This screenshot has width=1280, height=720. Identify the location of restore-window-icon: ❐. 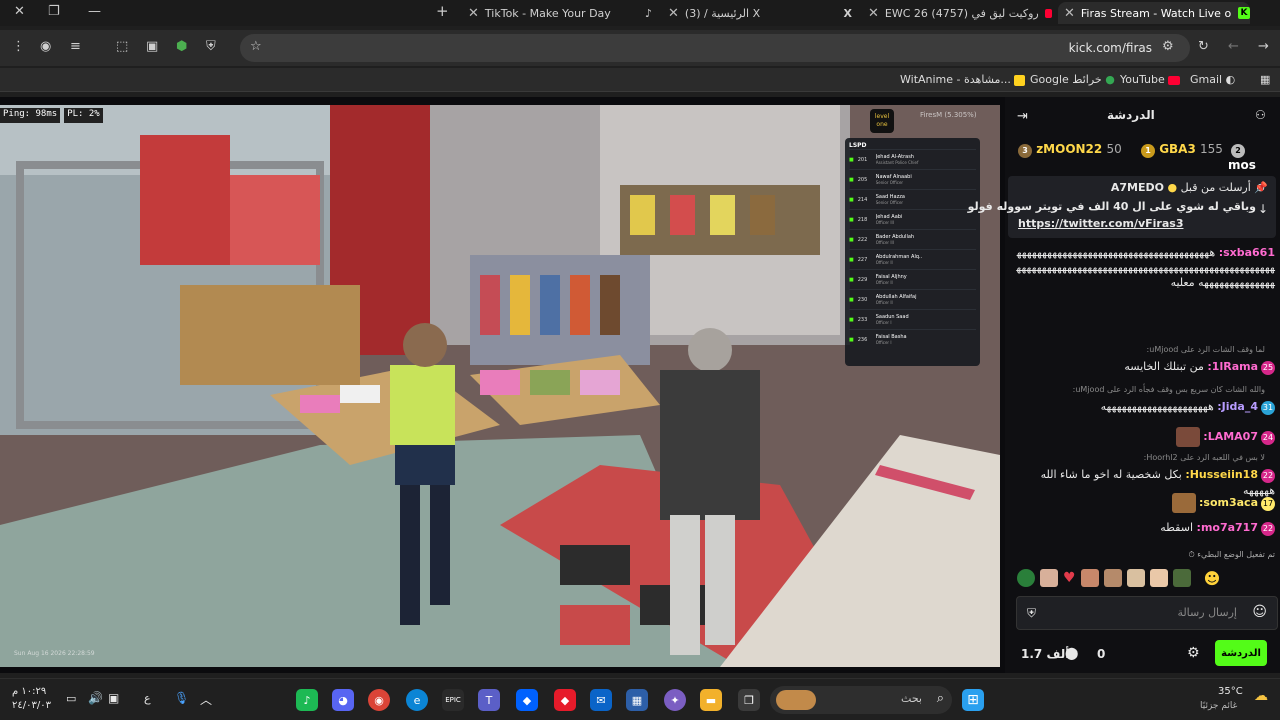
(54, 11).